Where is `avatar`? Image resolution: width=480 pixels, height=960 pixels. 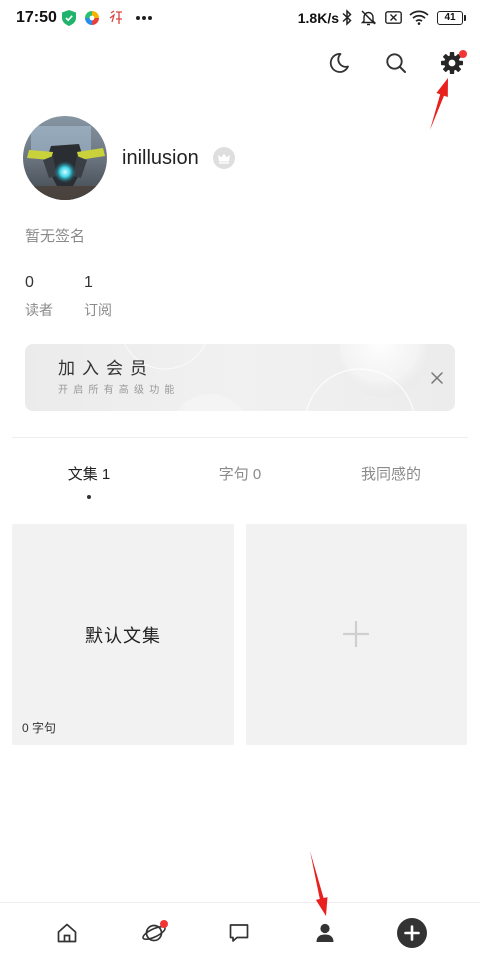
avatar is located at coordinates (65, 158).